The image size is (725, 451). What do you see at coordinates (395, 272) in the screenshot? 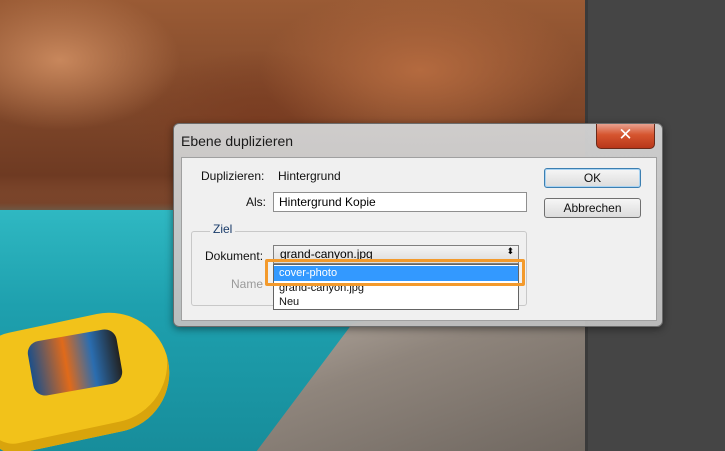
I see `highlight-annotation-box` at bounding box center [395, 272].